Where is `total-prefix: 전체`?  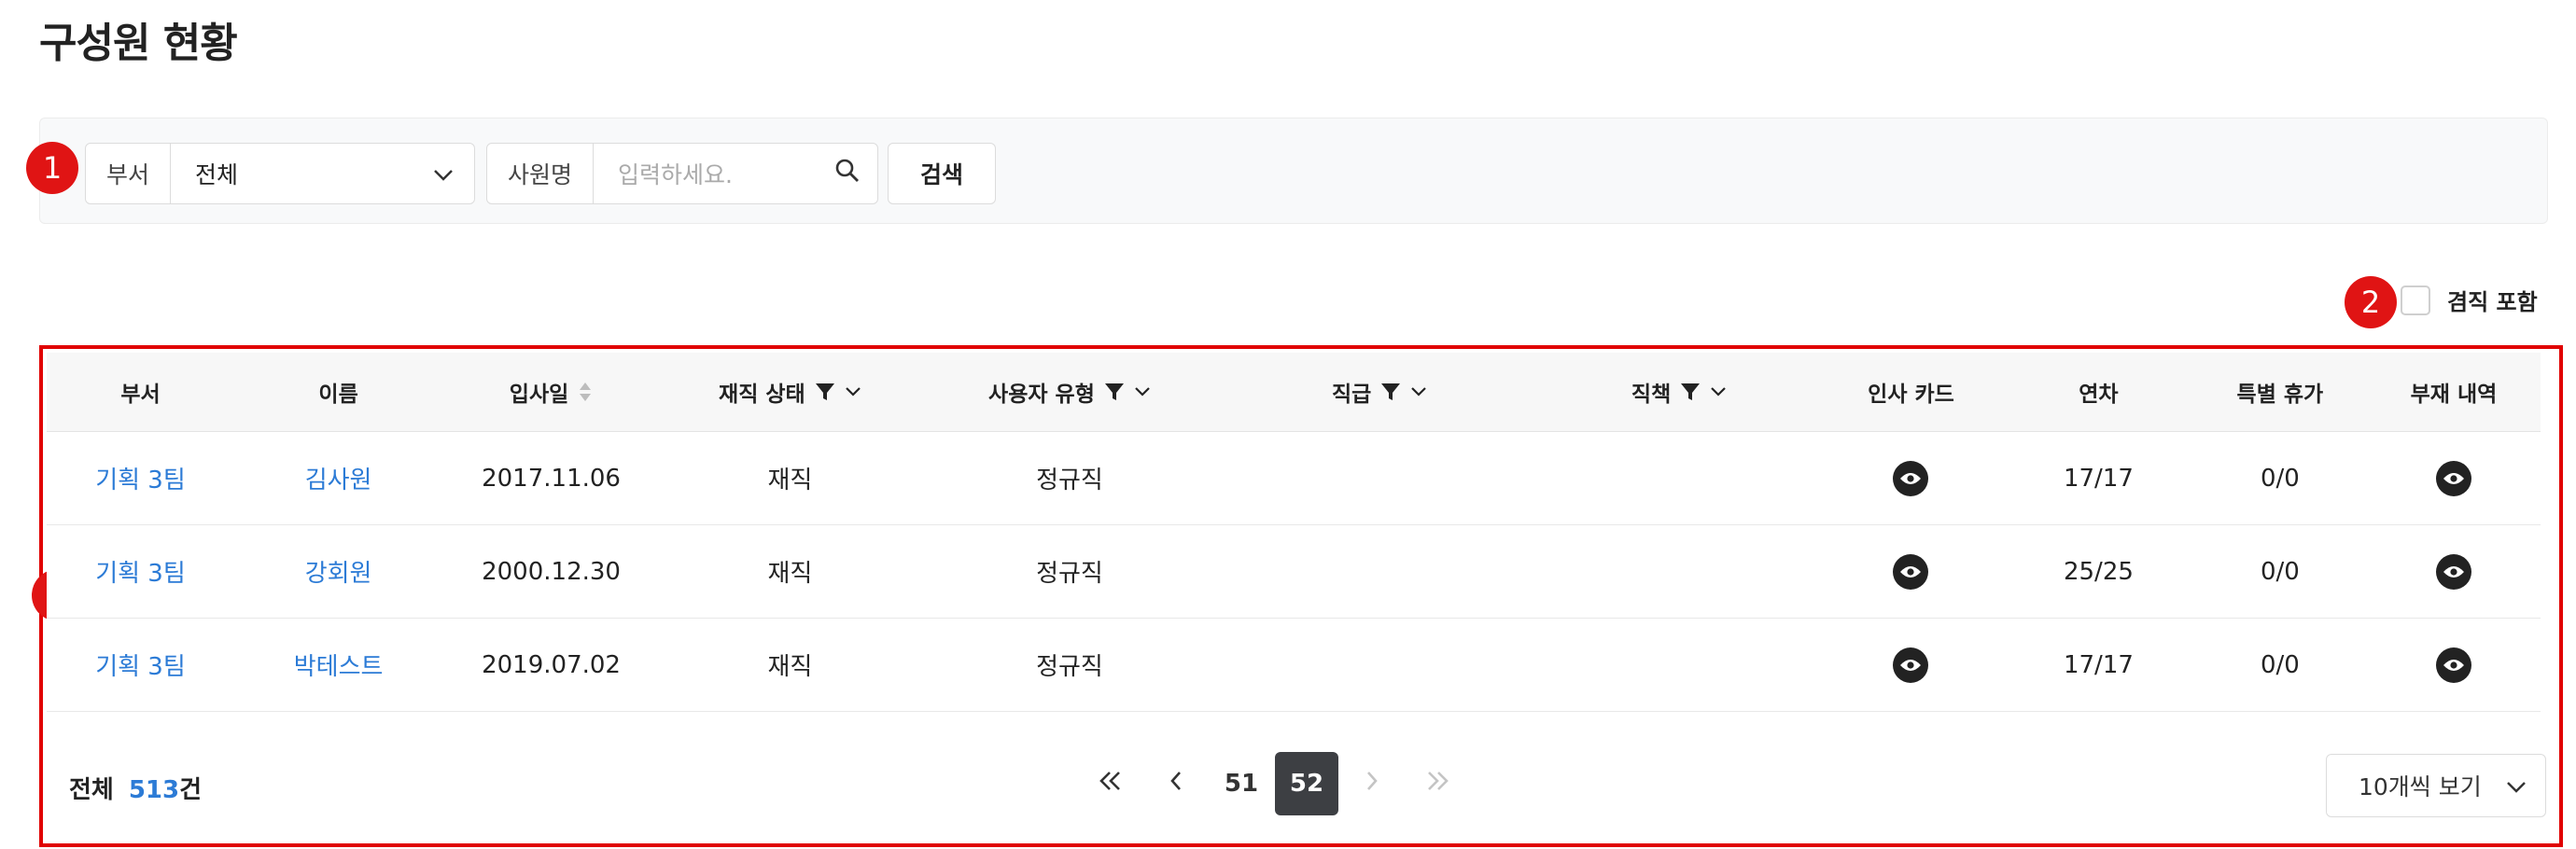 total-prefix: 전체 is located at coordinates (91, 790).